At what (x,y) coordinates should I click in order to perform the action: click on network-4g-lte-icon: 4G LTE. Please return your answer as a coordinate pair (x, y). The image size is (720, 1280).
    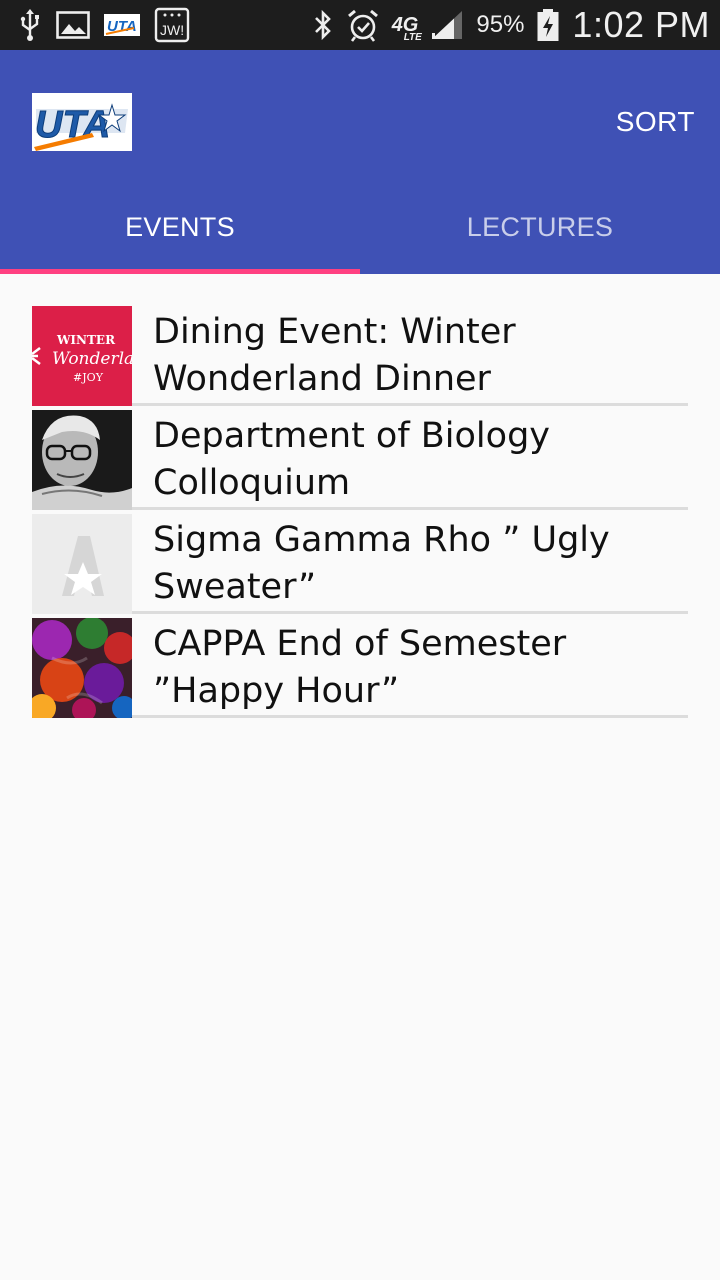
    Looking at the image, I should click on (406, 28).